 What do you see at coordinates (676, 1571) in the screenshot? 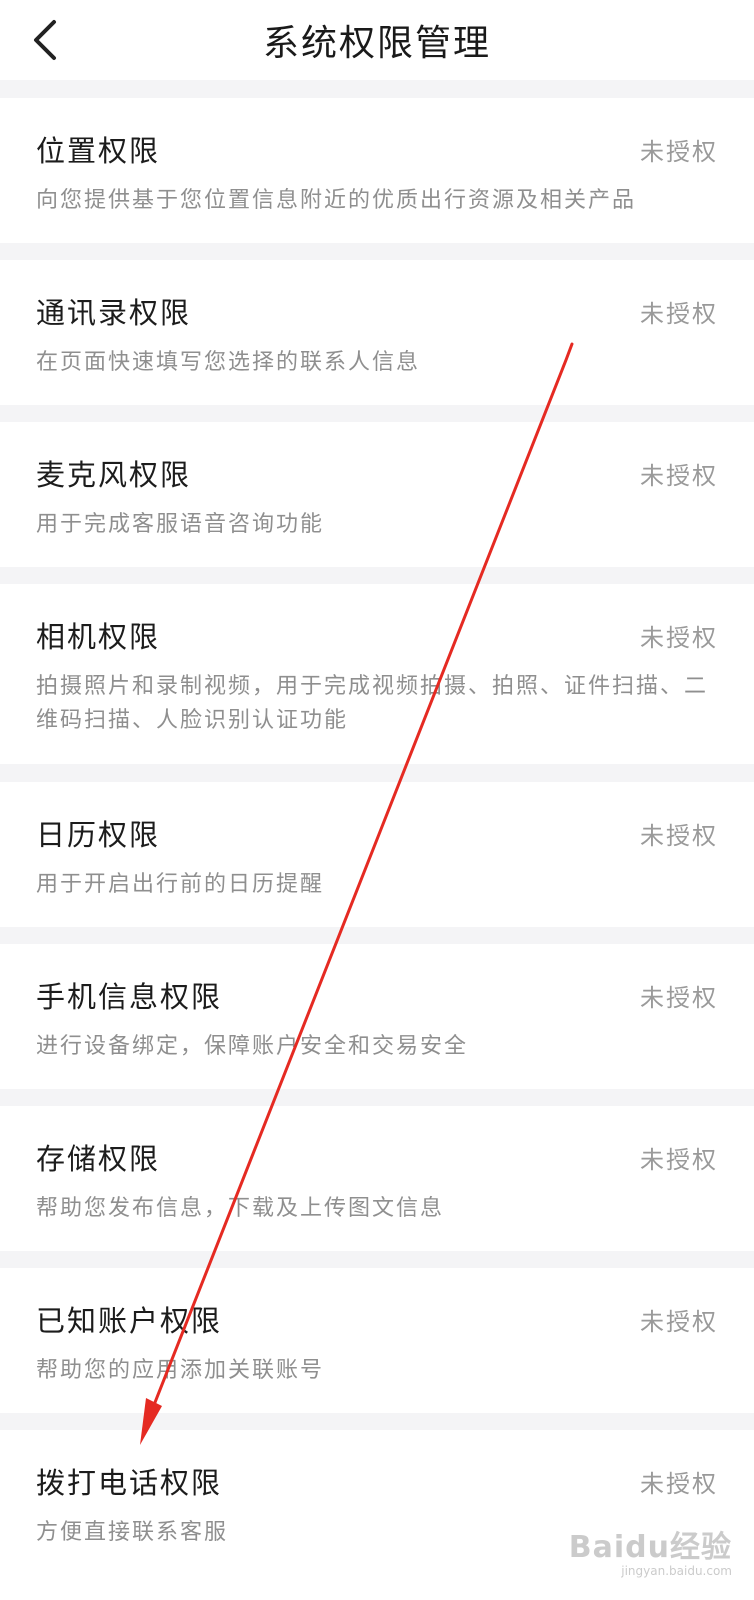
I see `watermark-url: jingyan.baidu.com` at bounding box center [676, 1571].